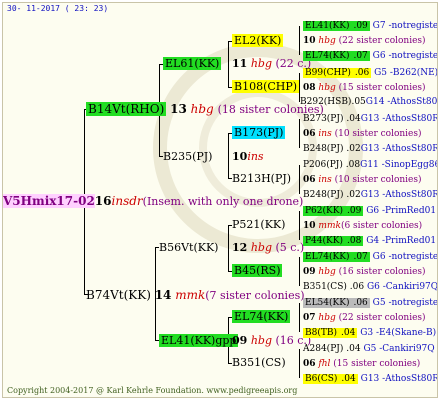  Describe the element at coordinates (192, 64) in the screenshot. I see `gen2-0: EL61(KK)` at that location.